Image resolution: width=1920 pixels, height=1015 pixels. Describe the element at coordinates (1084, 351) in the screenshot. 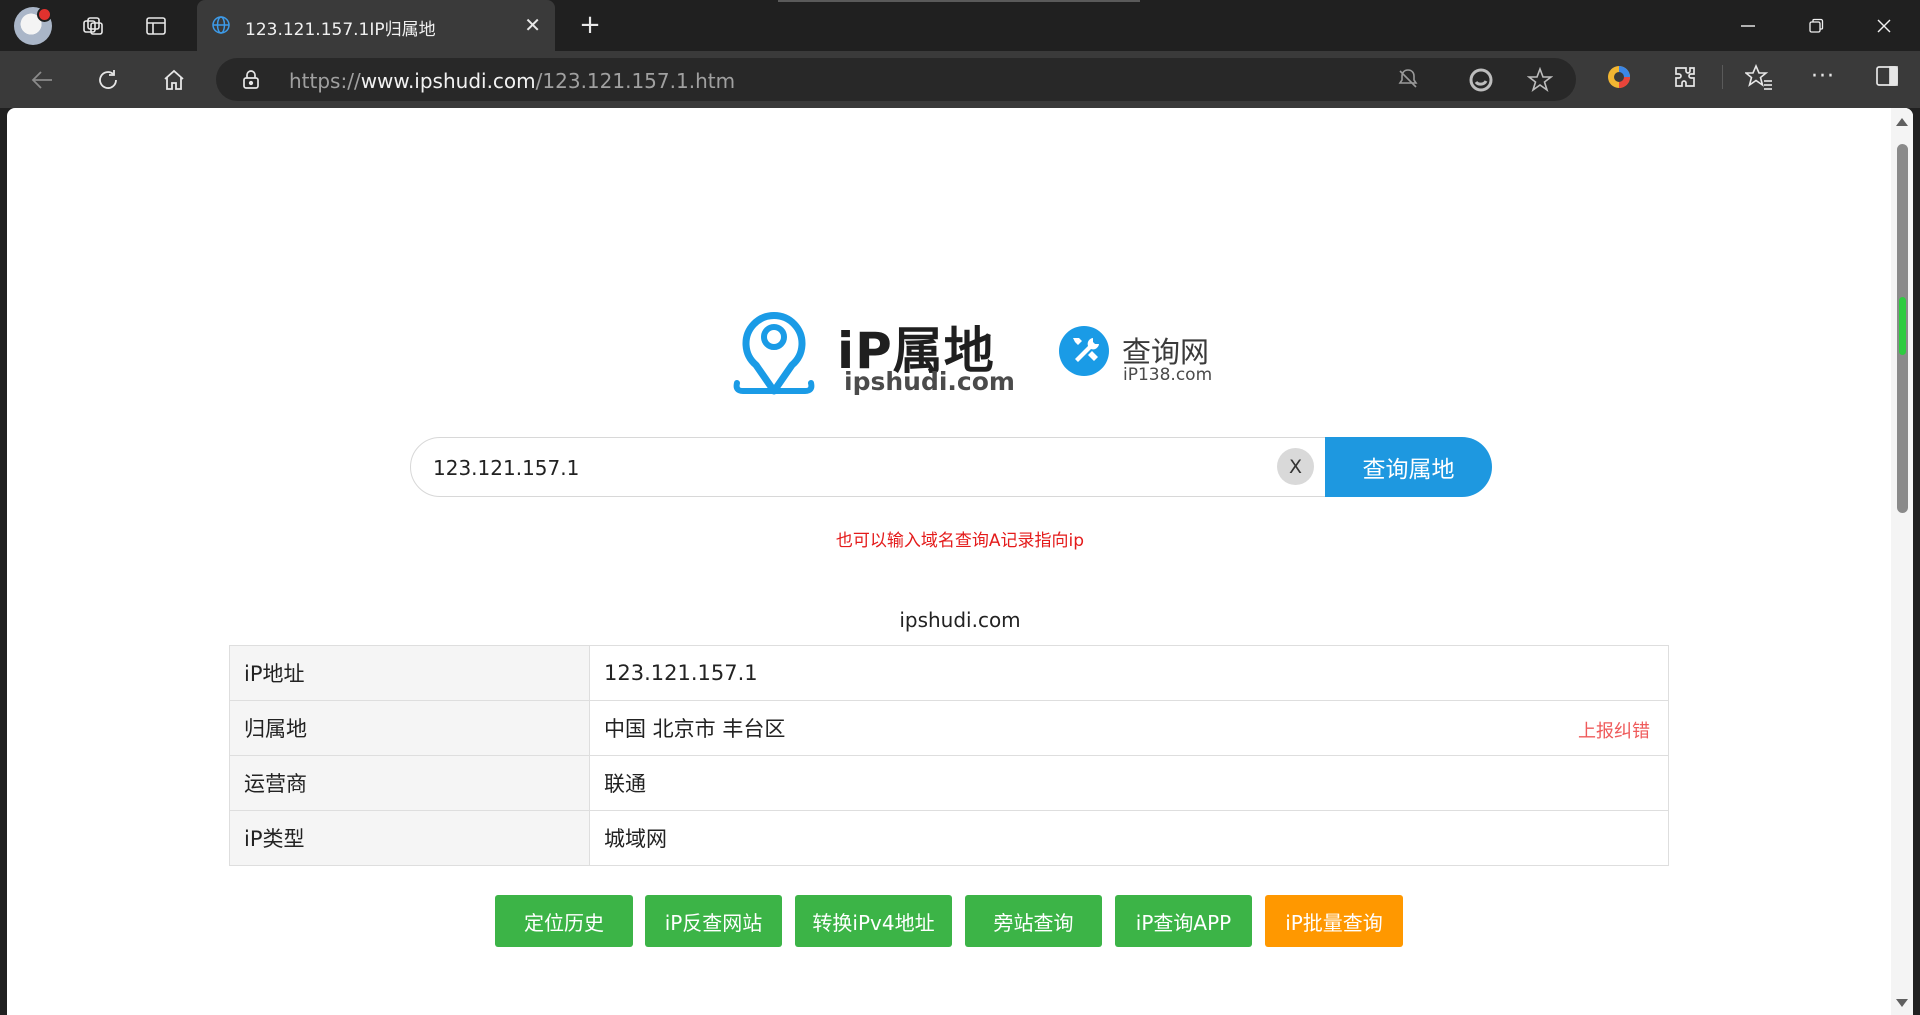

I see `tools-icon` at that location.